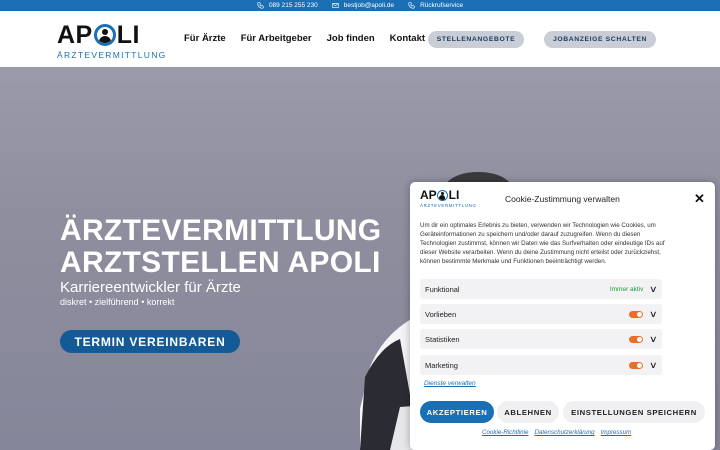 This screenshot has width=720, height=450. Describe the element at coordinates (600, 39) in the screenshot. I see `jobanzeige-schalten-button: JOBANZEIGE SCHALTEN` at that location.